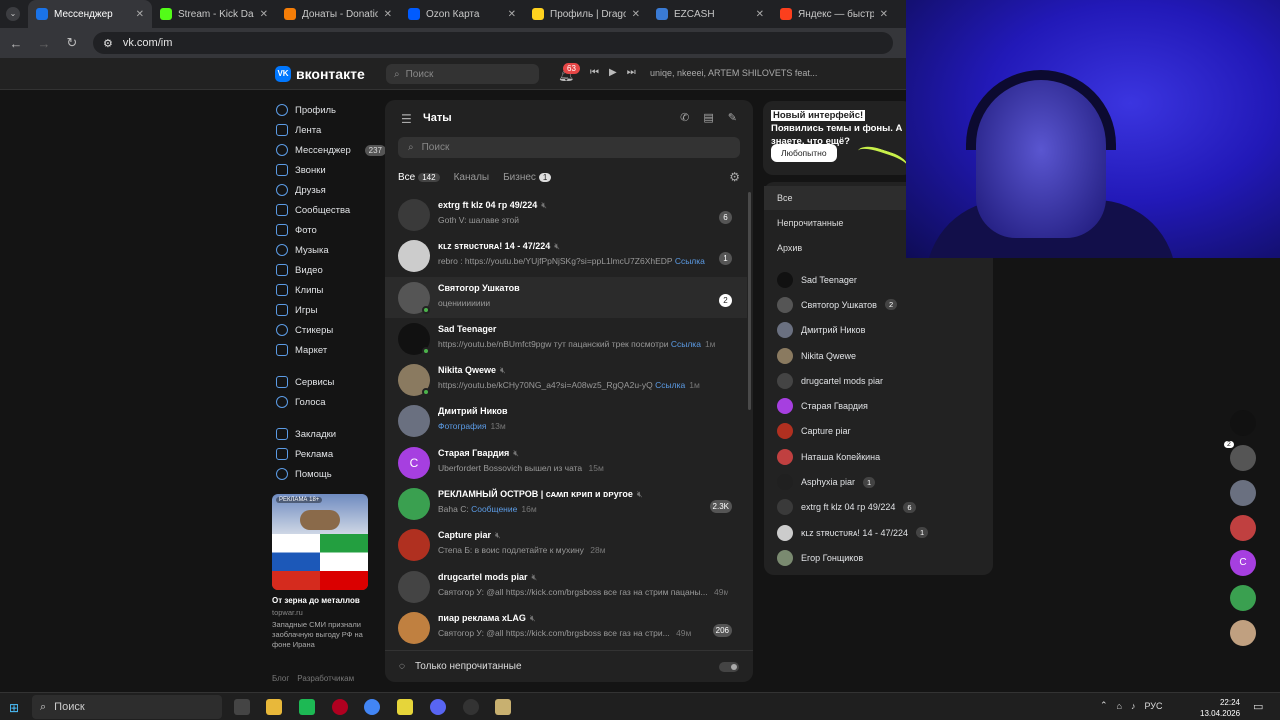 Image resolution: width=1280 pixels, height=720 pixels. I want to click on tab-yandex: Яндекс — быстрый ✕, so click(834, 14).